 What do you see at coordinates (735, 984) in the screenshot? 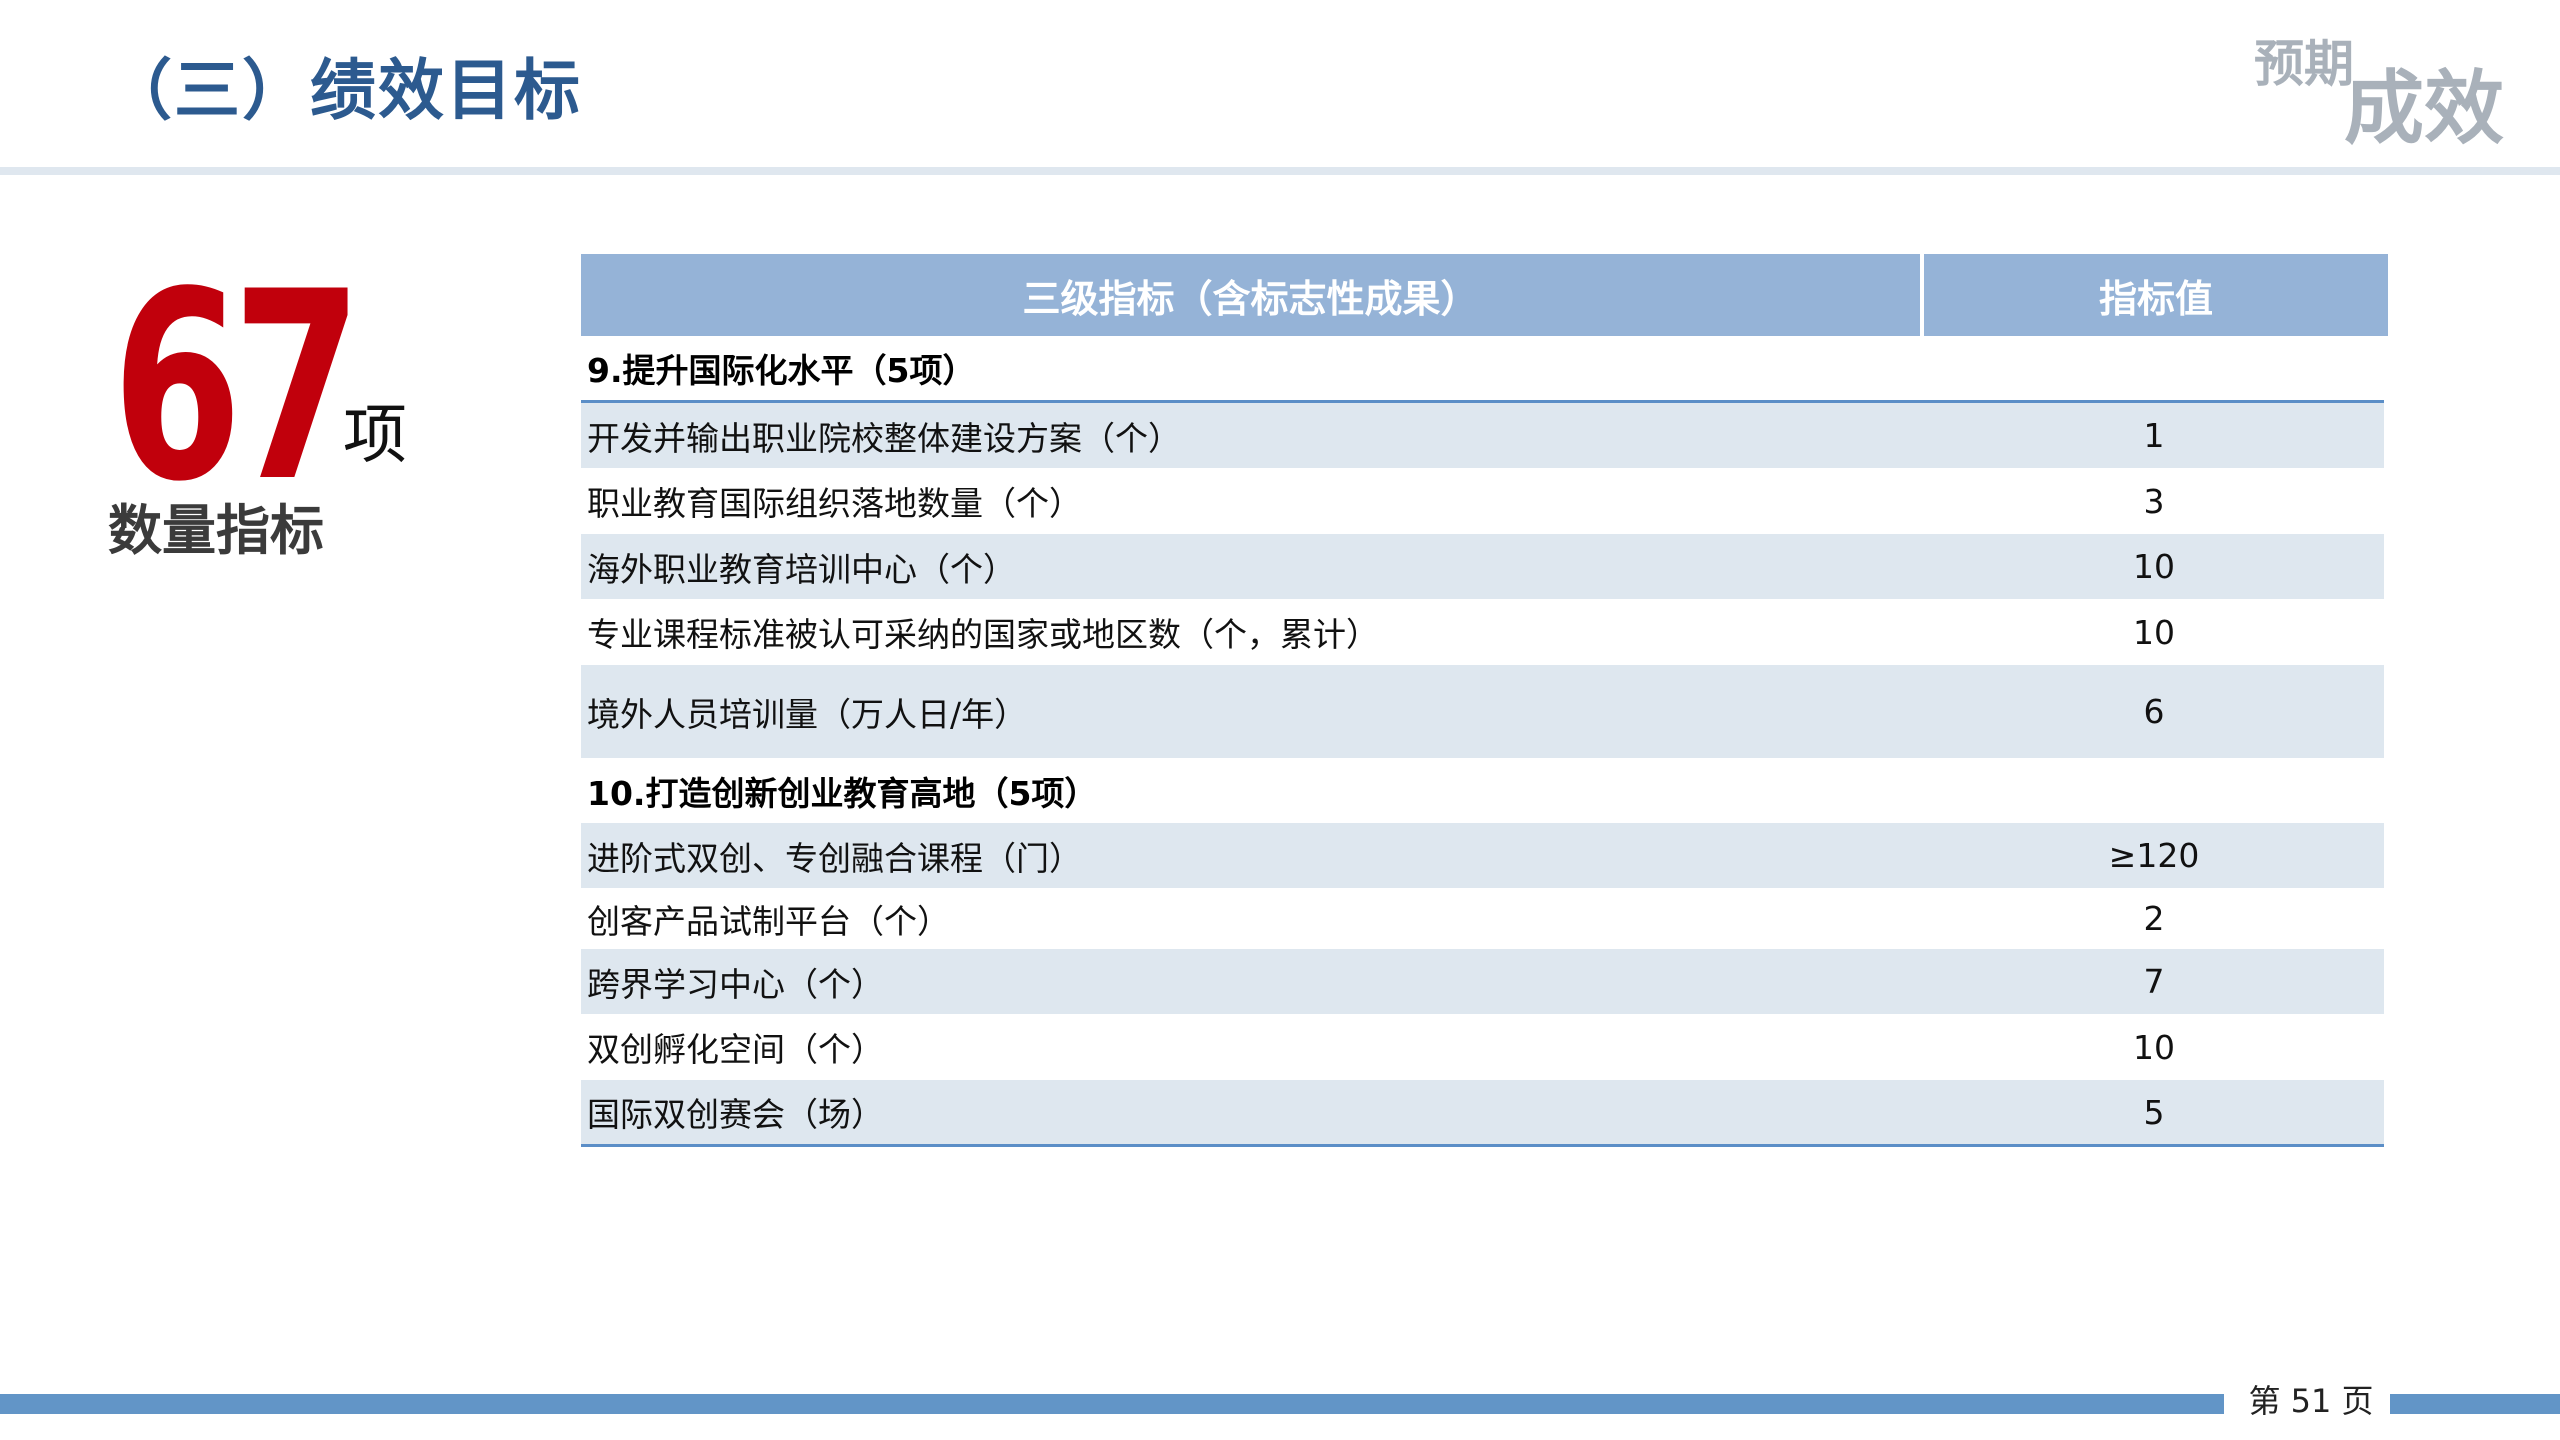
I see `indicator-name: 跨界学习中心（个）` at bounding box center [735, 984].